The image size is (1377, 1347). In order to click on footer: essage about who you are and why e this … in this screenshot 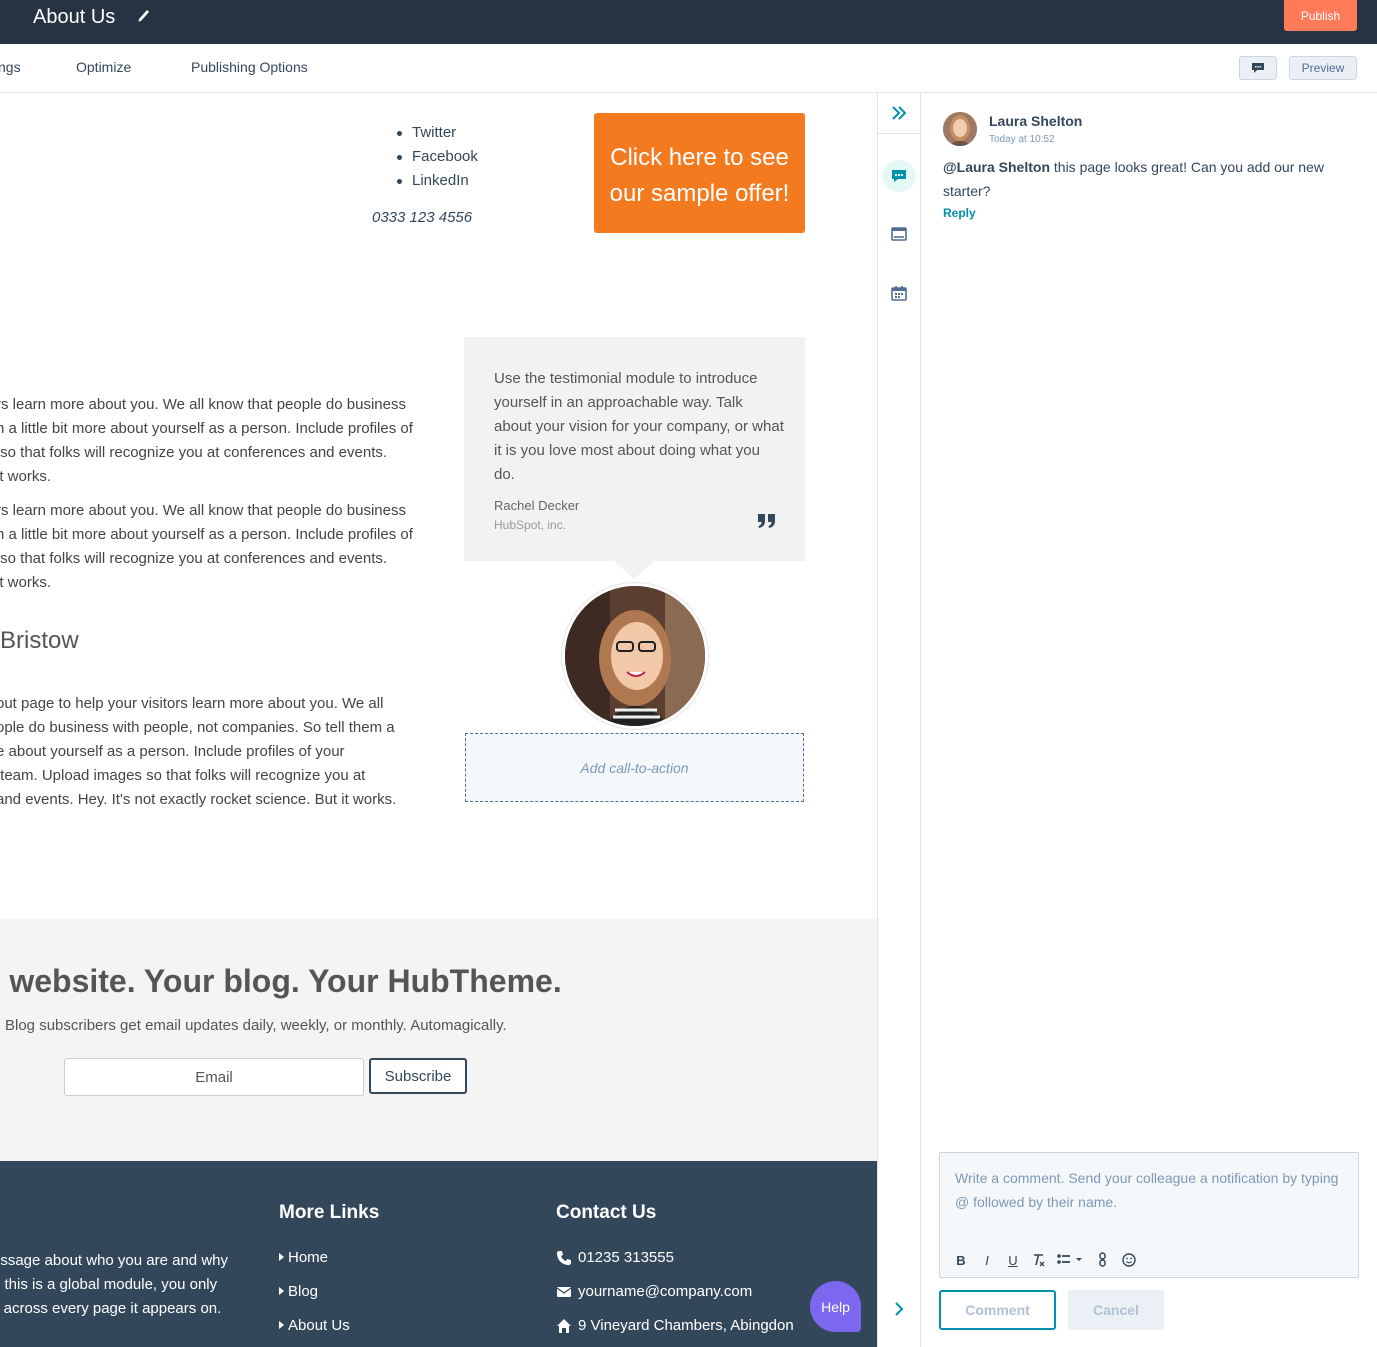, I will do `click(438, 1254)`.